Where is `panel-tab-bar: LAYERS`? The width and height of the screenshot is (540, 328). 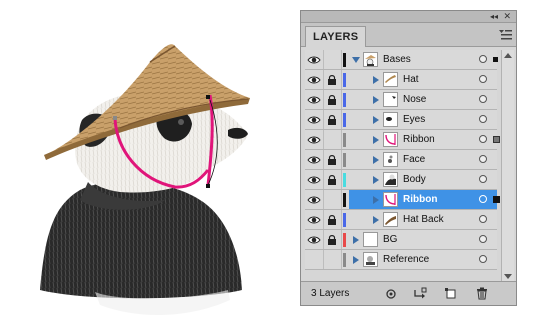 panel-tab-bar: LAYERS is located at coordinates (408, 35).